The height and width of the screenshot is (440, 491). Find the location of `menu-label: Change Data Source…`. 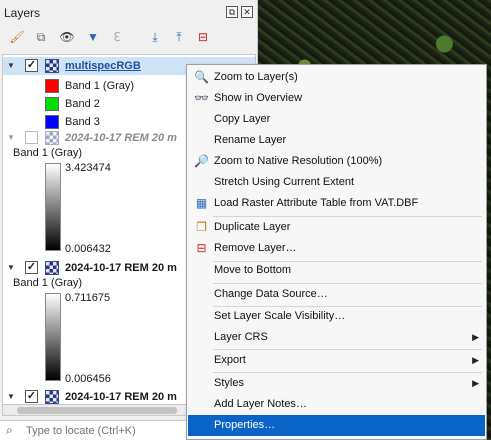

menu-label: Change Data Source… is located at coordinates (271, 294).